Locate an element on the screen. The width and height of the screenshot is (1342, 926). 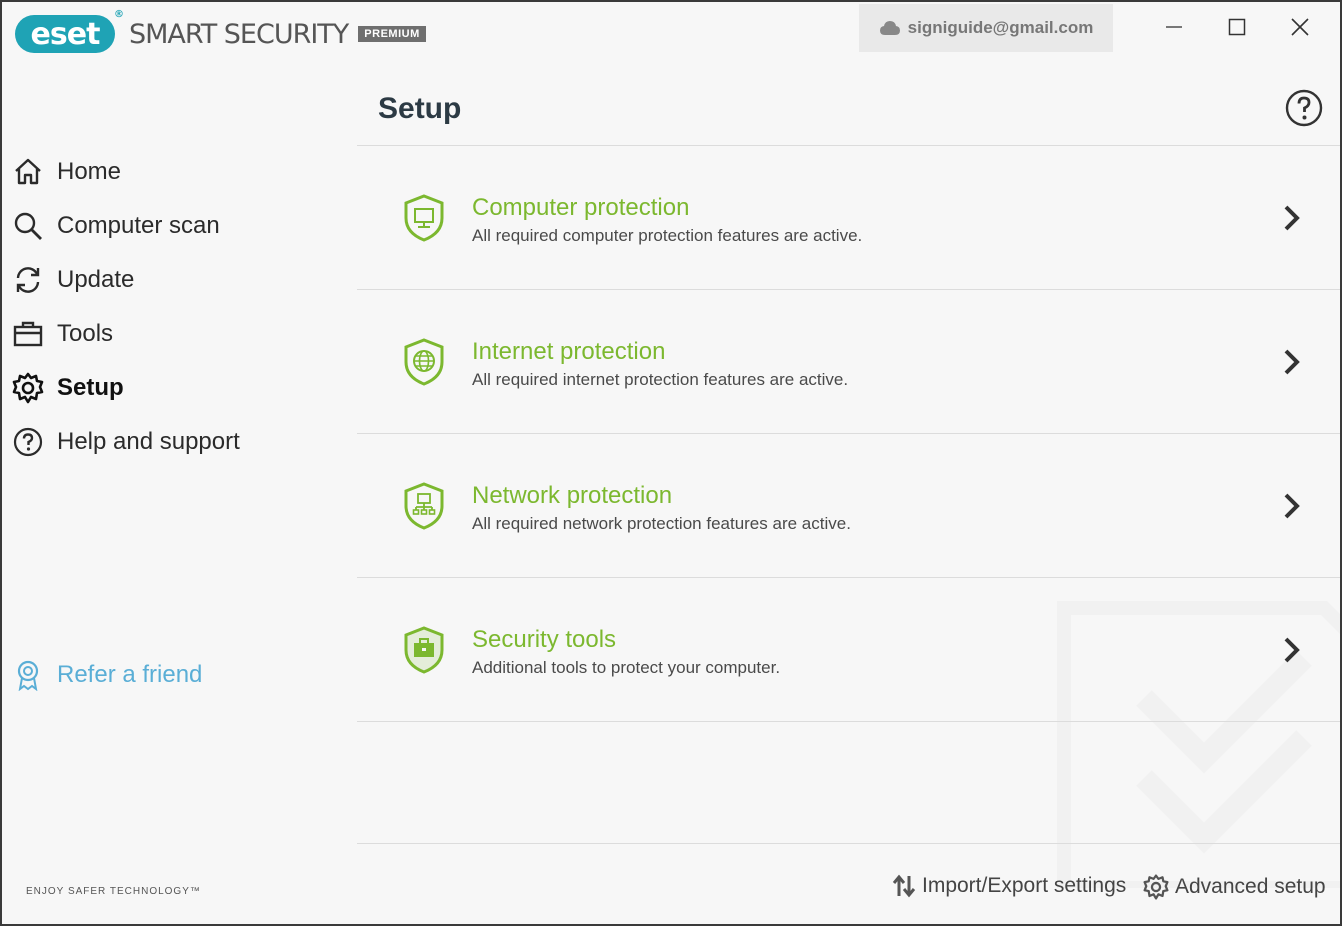
sidebar-item-setup: Setup is located at coordinates (68, 388).